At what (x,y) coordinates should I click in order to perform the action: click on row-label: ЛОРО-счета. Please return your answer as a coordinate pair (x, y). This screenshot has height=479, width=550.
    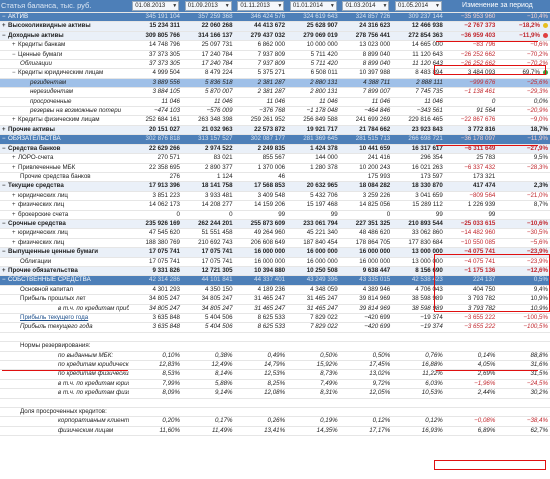
    Looking at the image, I should click on (36, 158).